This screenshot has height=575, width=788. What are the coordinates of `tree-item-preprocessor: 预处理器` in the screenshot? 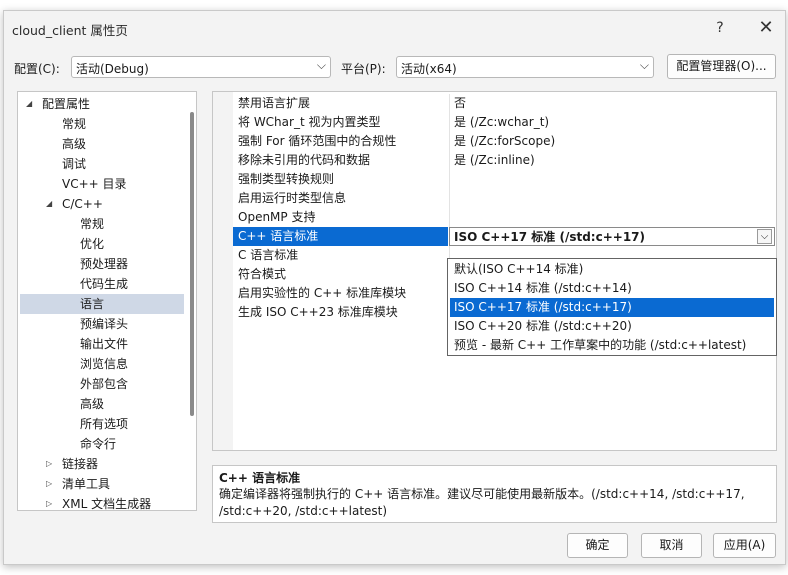 It's located at (103, 264).